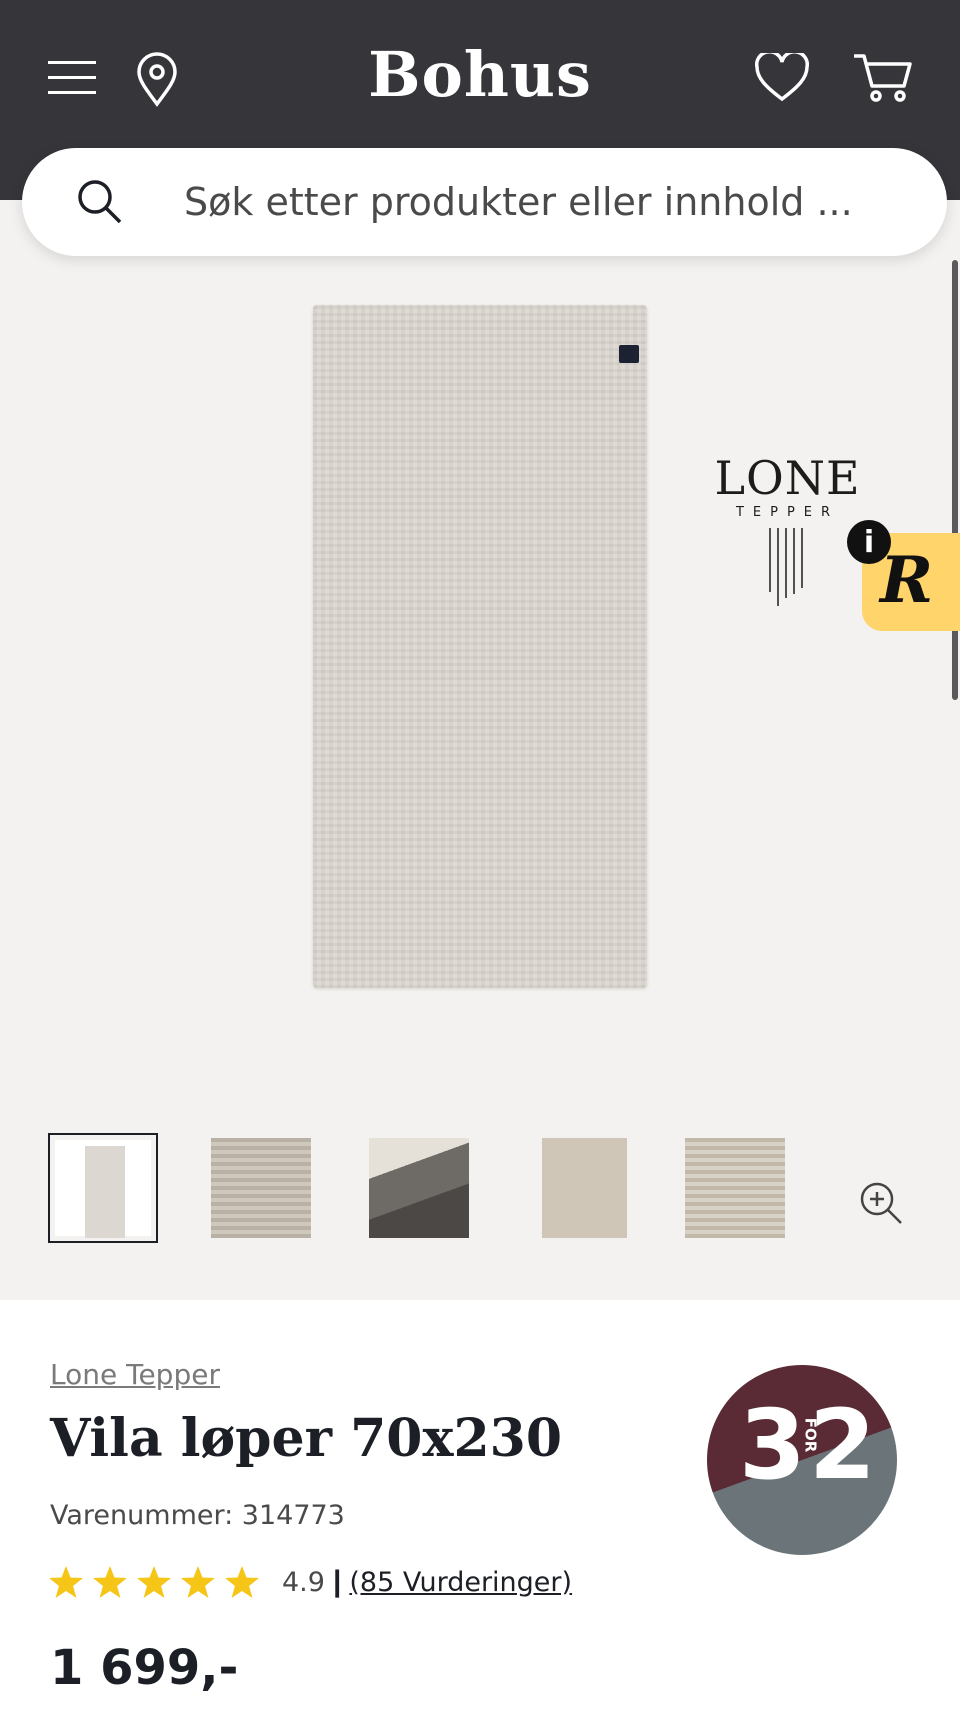 The height and width of the screenshot is (1718, 960). What do you see at coordinates (883, 78) in the screenshot?
I see `cart-icon` at bounding box center [883, 78].